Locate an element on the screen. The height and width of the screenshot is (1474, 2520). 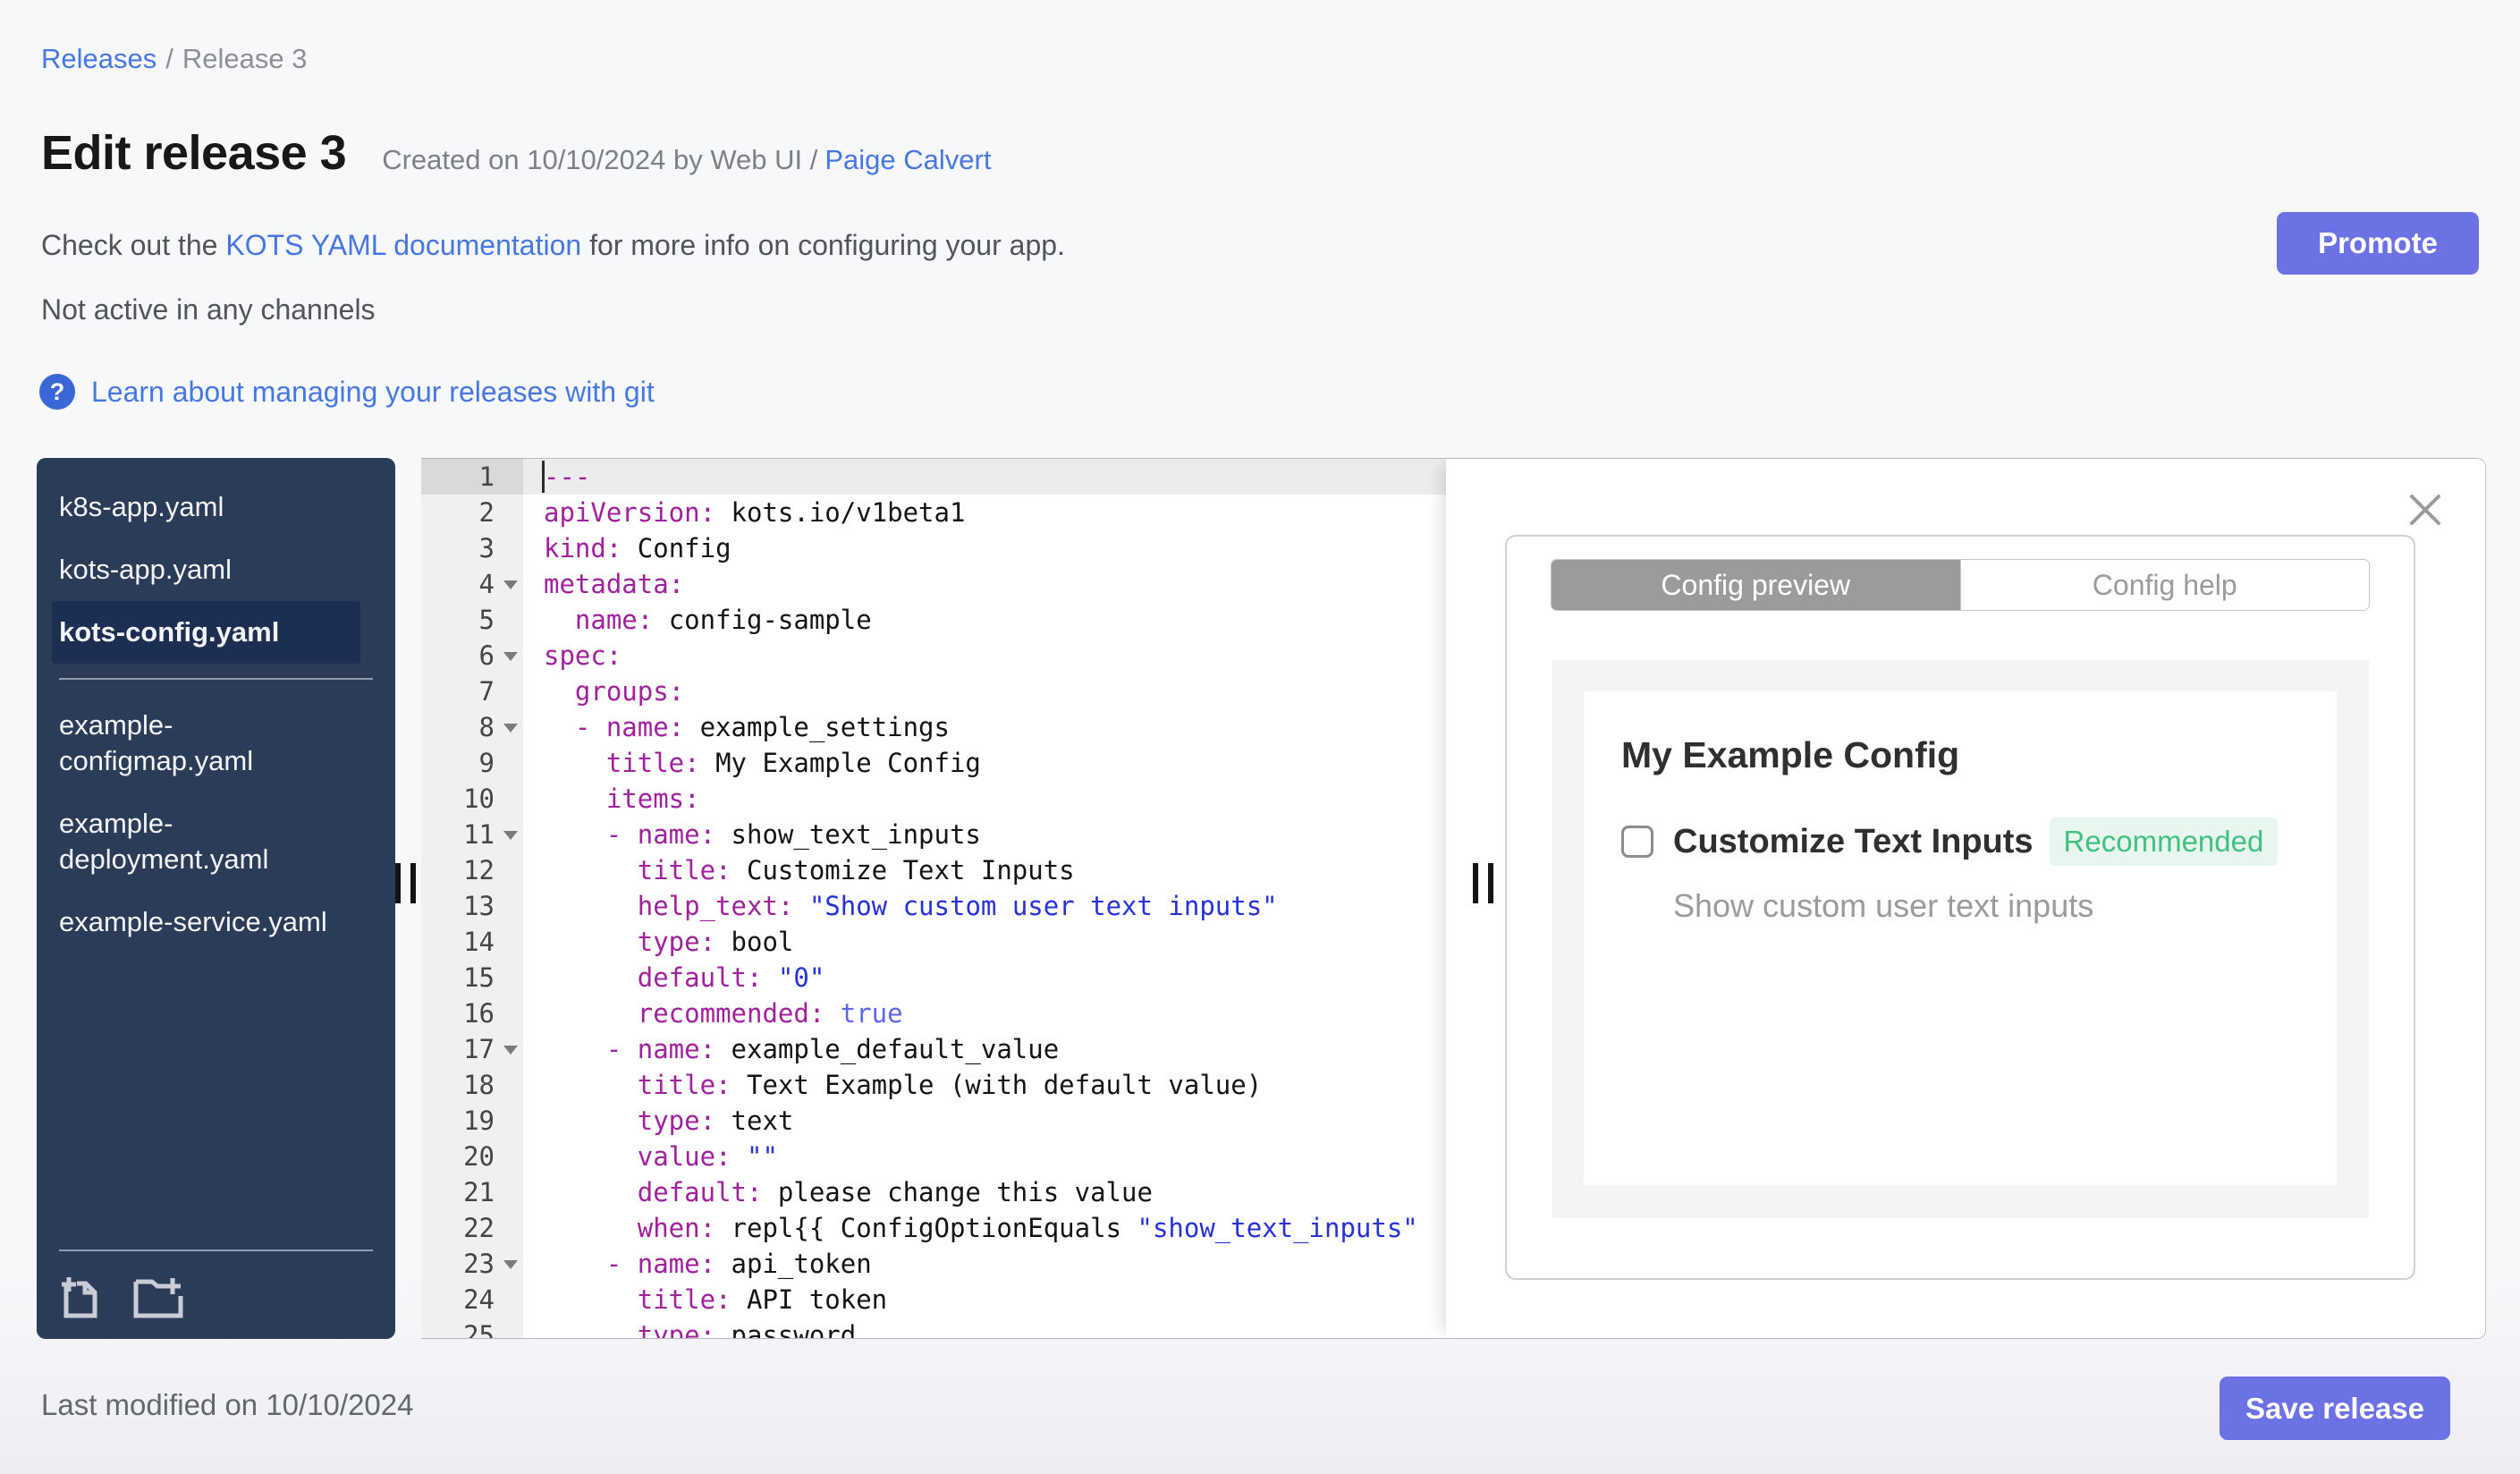
file-item-kots-config.yaml: kots-config.yaml is located at coordinates (206, 632).